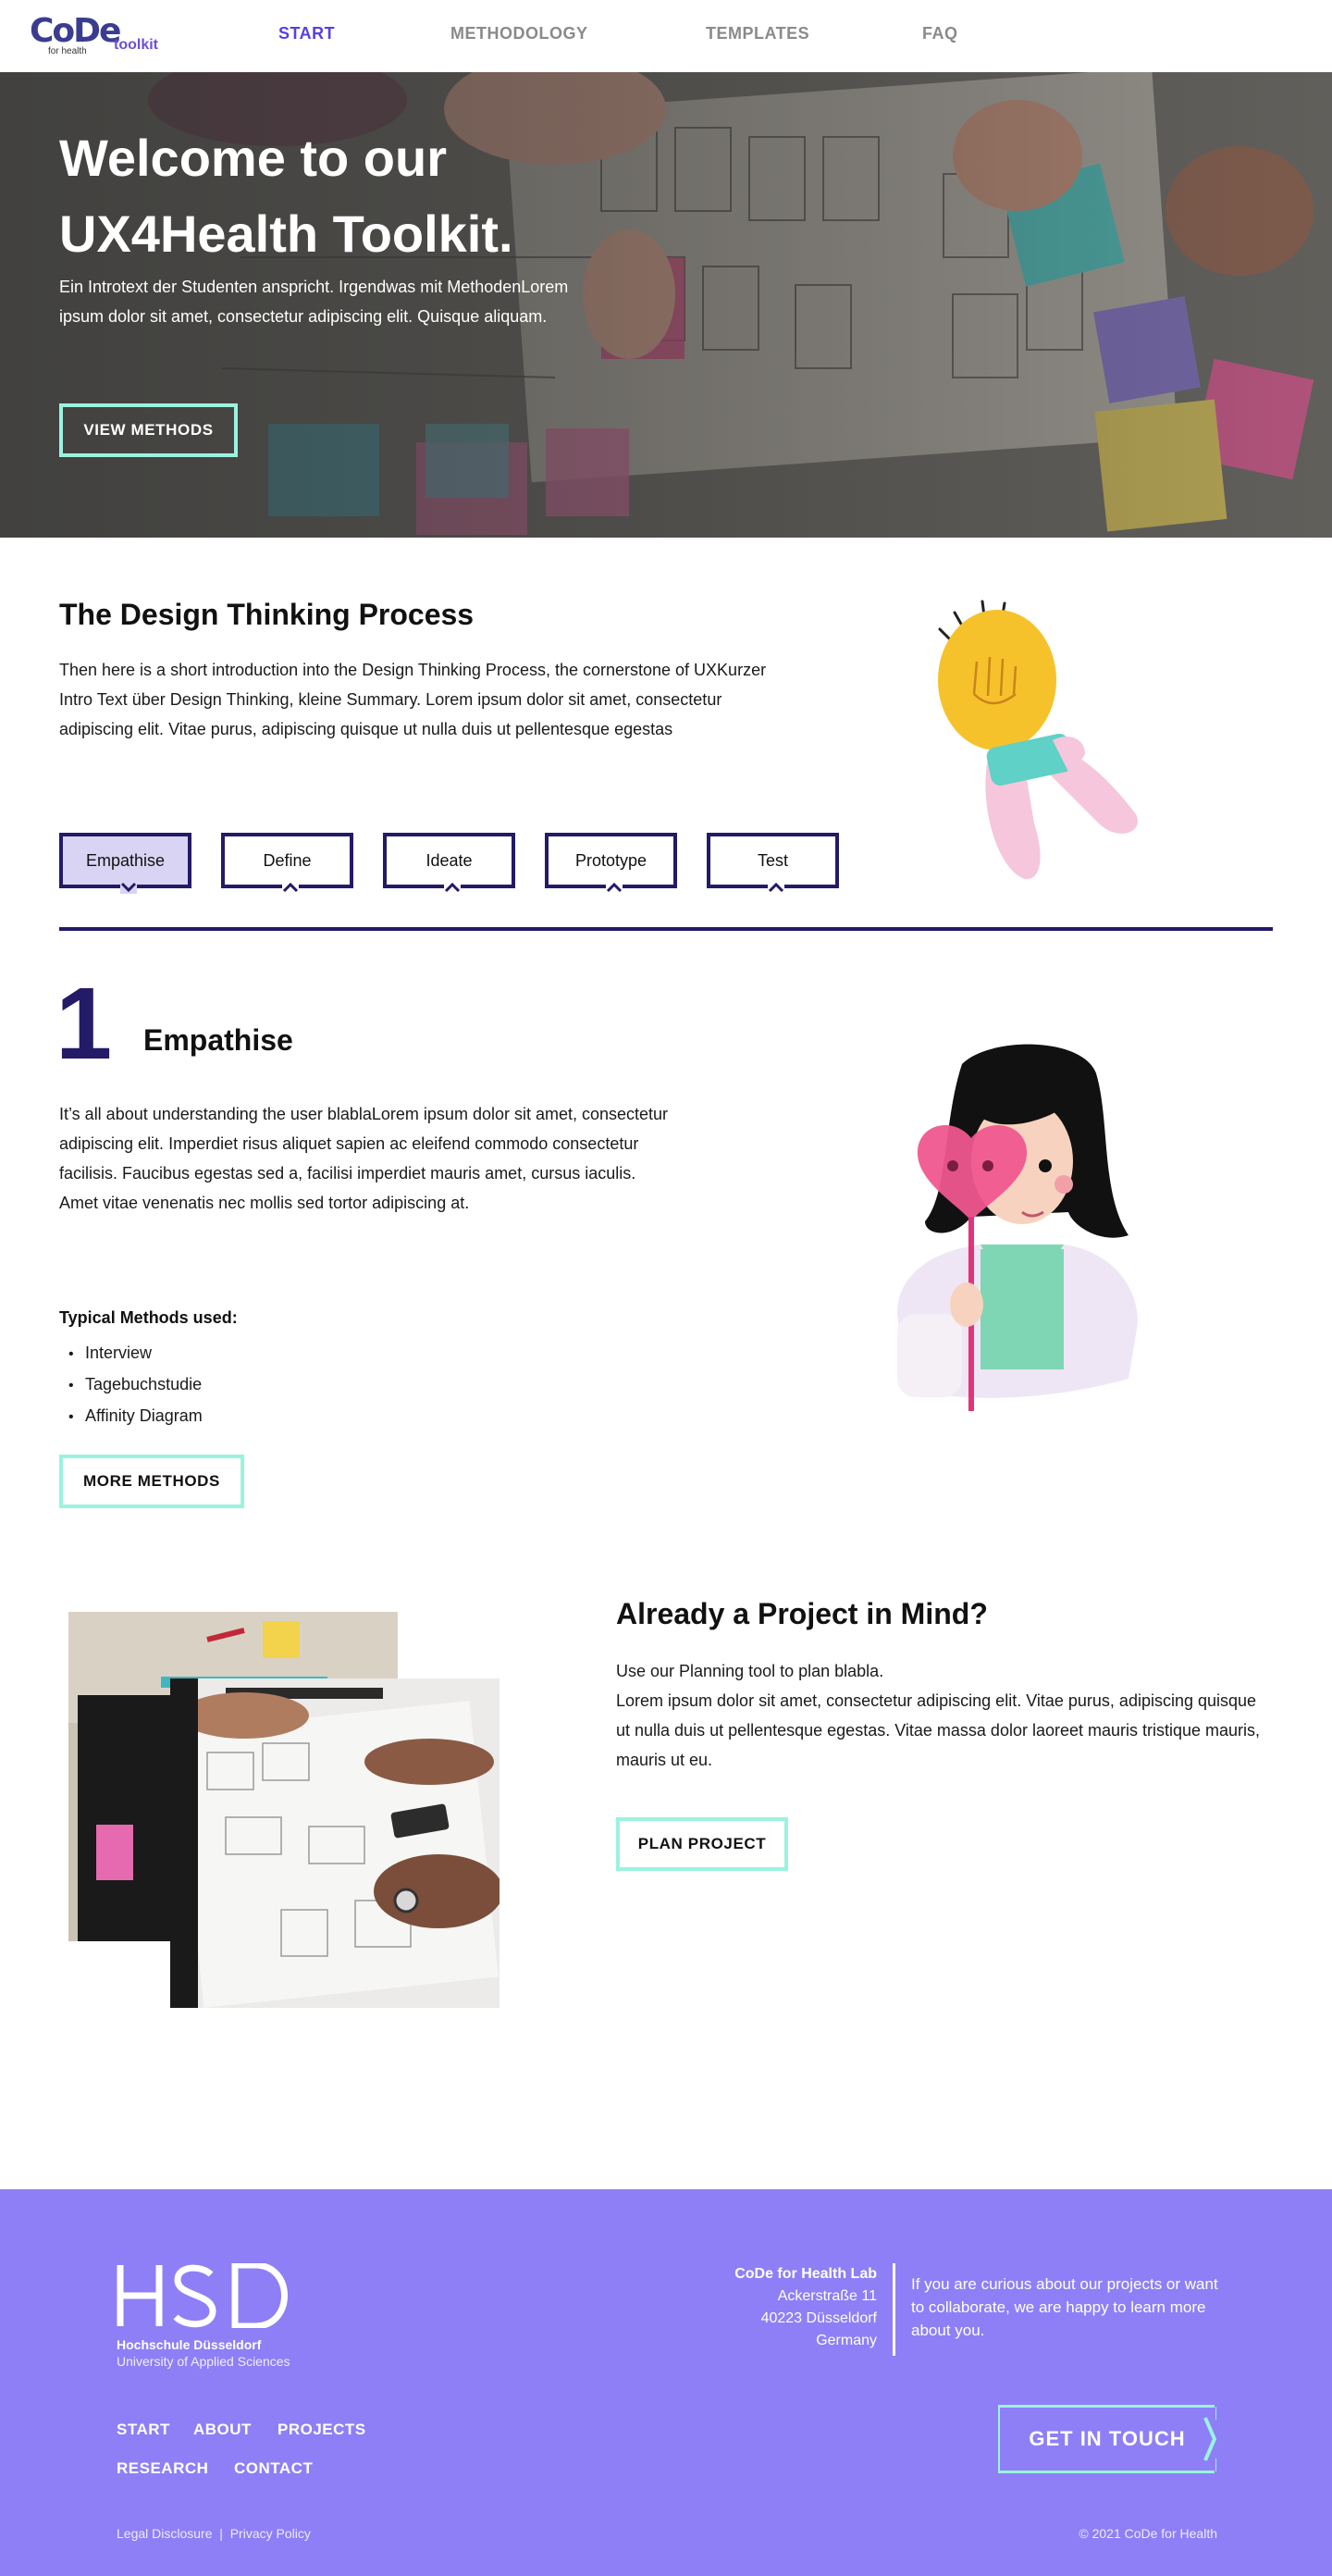 The width and height of the screenshot is (1332, 2576). Describe the element at coordinates (288, 860) in the screenshot. I see `tab-label: Define` at that location.